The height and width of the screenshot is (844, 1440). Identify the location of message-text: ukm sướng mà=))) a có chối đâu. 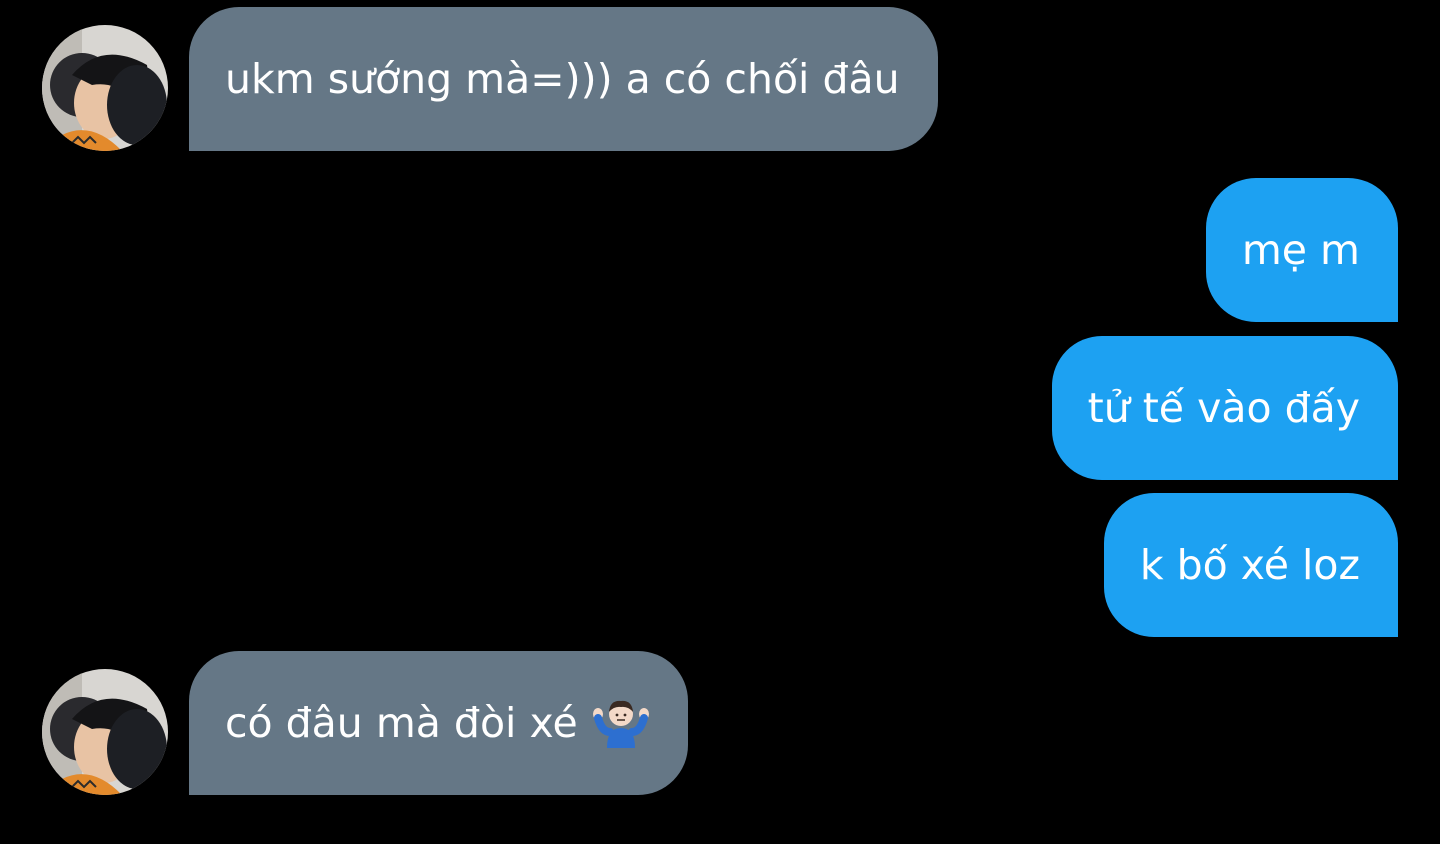
(562, 79).